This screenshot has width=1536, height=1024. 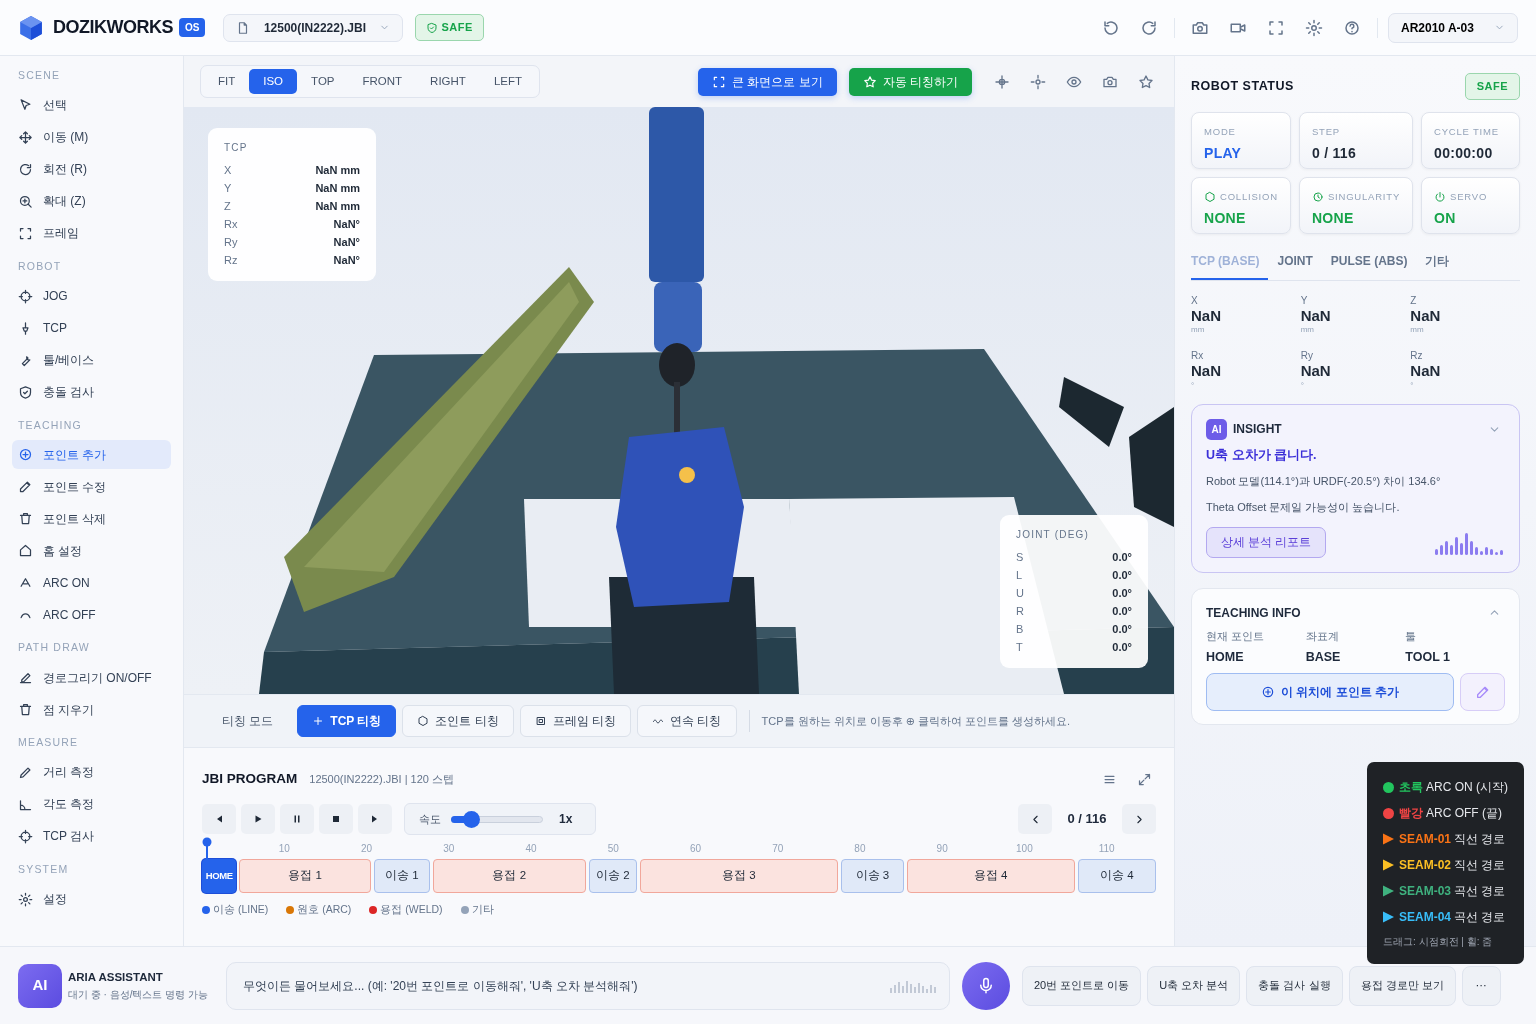 I want to click on coordinate-tab: PULSE (ABS), so click(x=1373, y=262).